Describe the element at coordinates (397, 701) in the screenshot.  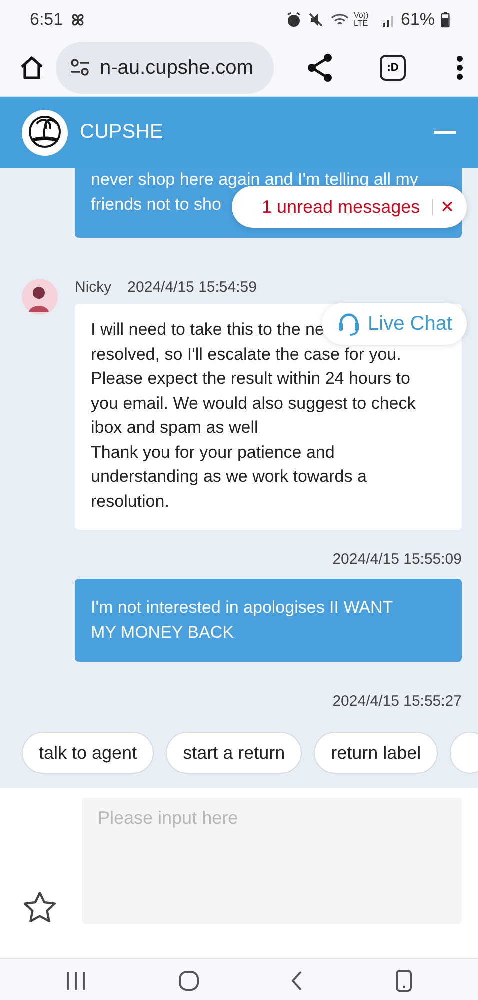
I see `message-time: 2024/4/15 15:55:27` at that location.